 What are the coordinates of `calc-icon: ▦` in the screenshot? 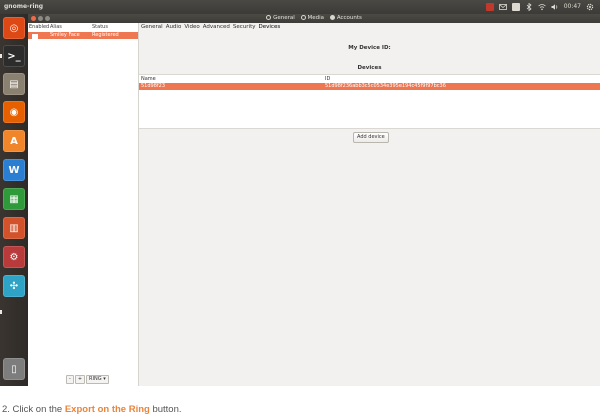 It's located at (14, 199).